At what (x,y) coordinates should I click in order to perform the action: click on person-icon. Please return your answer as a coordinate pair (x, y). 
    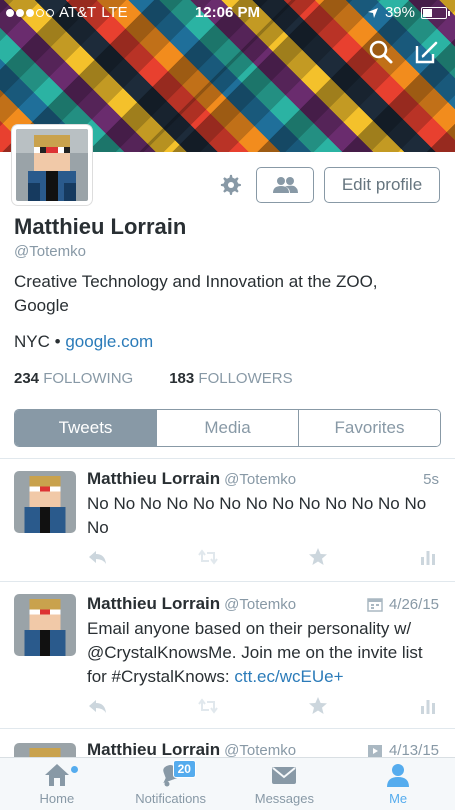
    Looking at the image, I should click on (398, 775).